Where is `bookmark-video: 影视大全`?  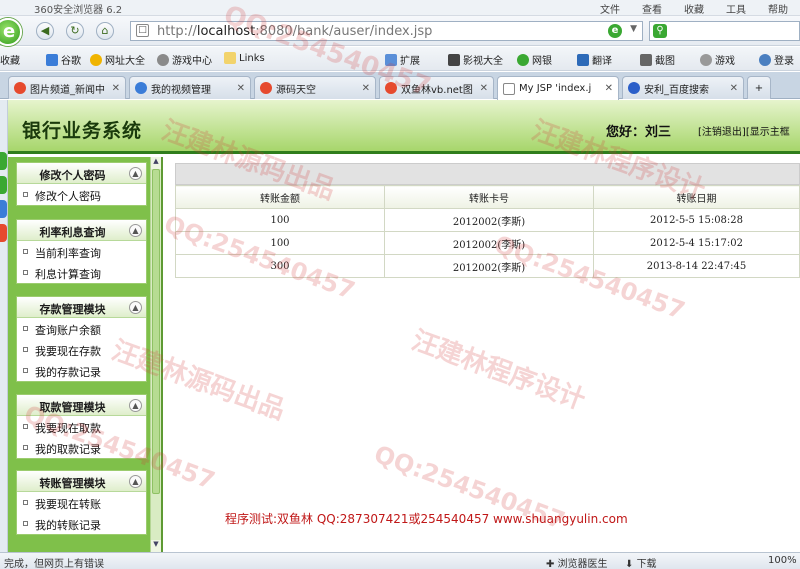 bookmark-video: 影视大全 is located at coordinates (475, 59).